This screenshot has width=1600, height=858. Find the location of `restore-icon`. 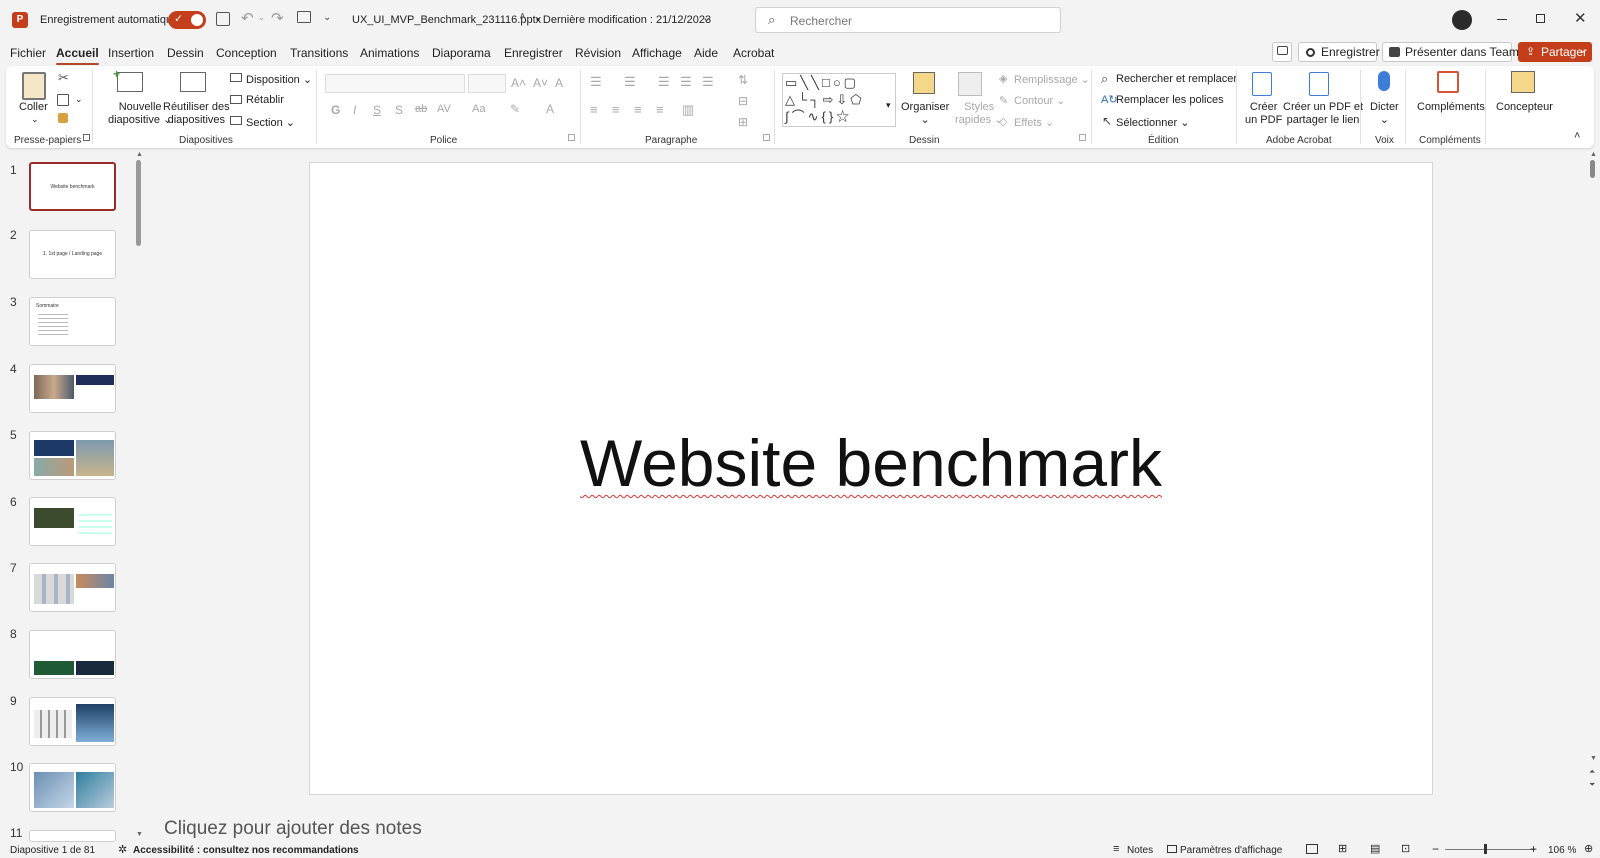

restore-icon is located at coordinates (1540, 18).